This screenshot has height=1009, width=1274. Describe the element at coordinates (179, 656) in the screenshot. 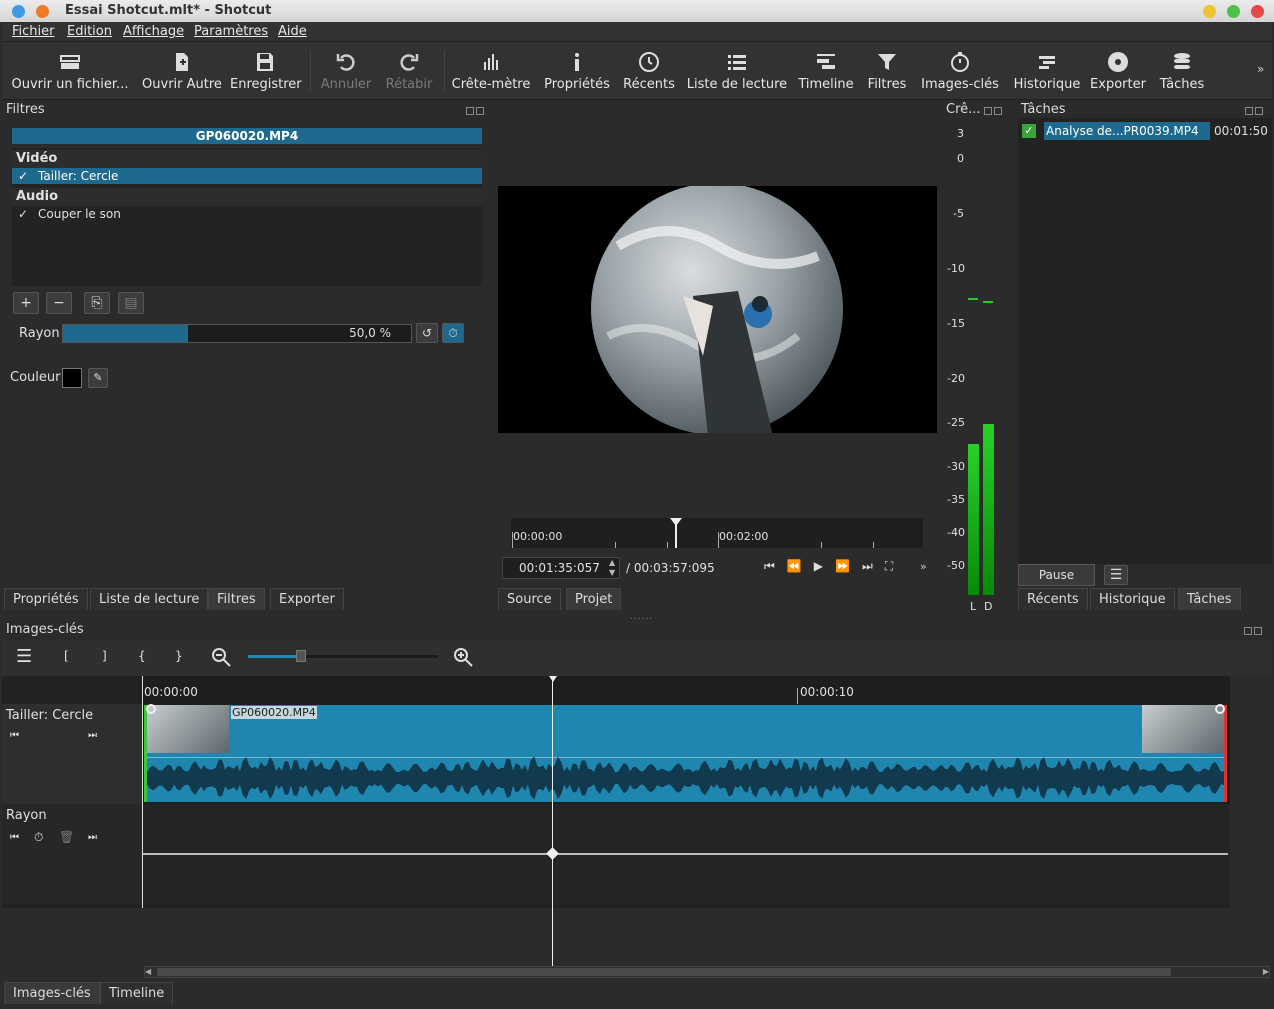

I see `set-keyframes-end-icon: }` at that location.